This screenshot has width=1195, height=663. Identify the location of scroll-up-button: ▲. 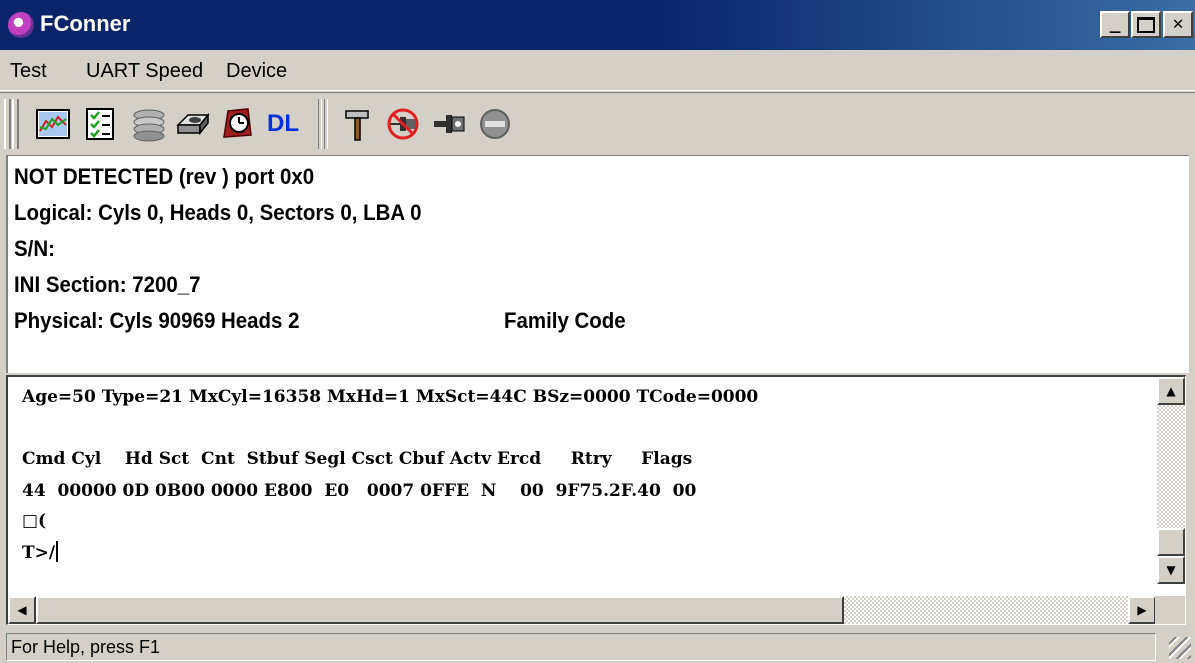
(1171, 391).